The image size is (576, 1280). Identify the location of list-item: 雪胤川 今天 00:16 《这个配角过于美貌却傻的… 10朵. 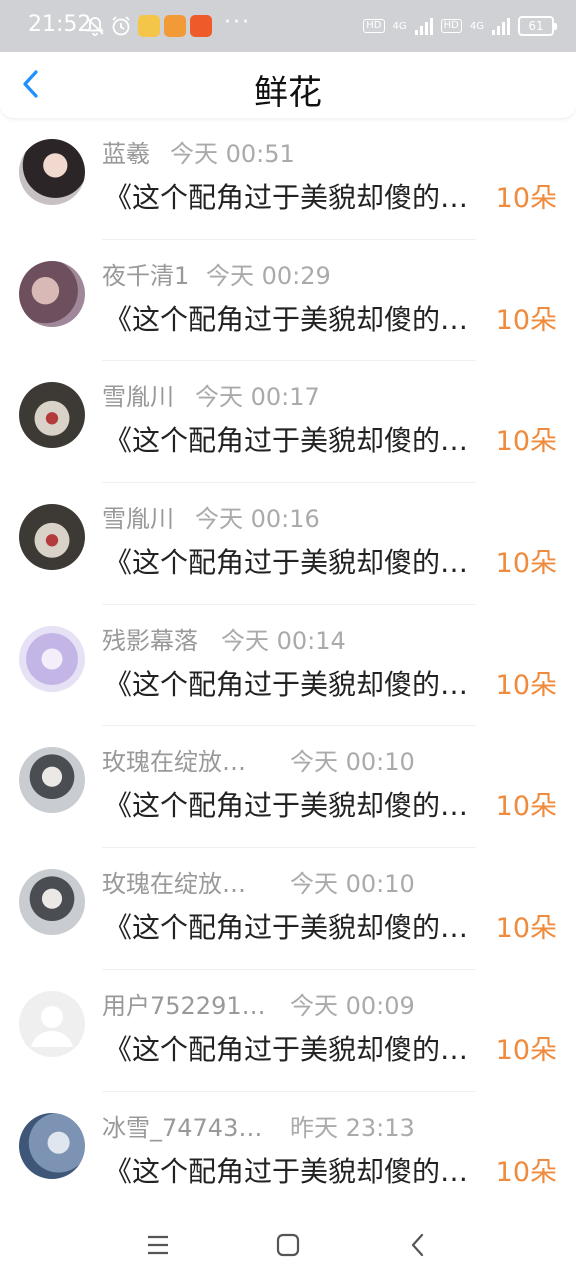
(288, 544).